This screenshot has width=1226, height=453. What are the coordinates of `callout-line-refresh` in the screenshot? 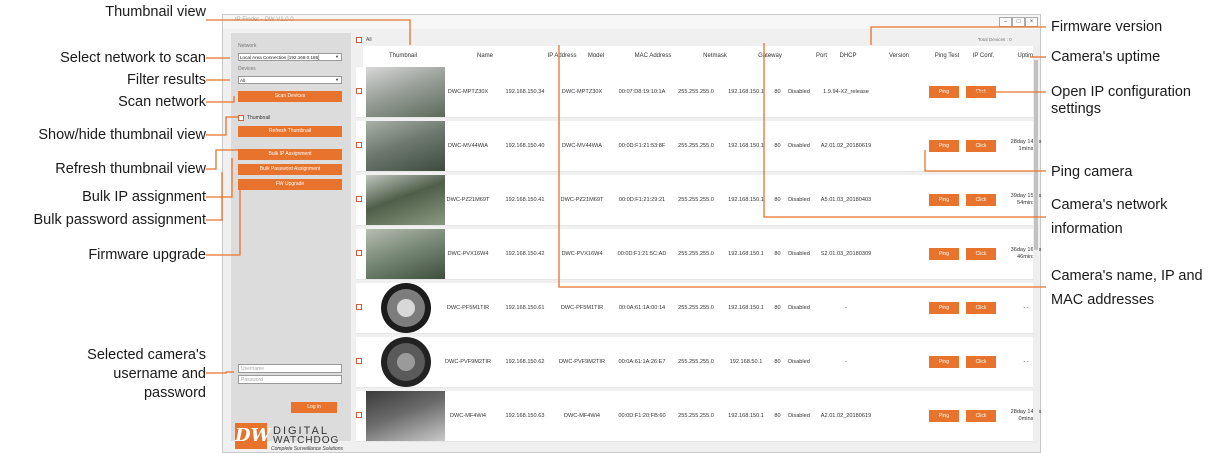 It's located at (223, 159).